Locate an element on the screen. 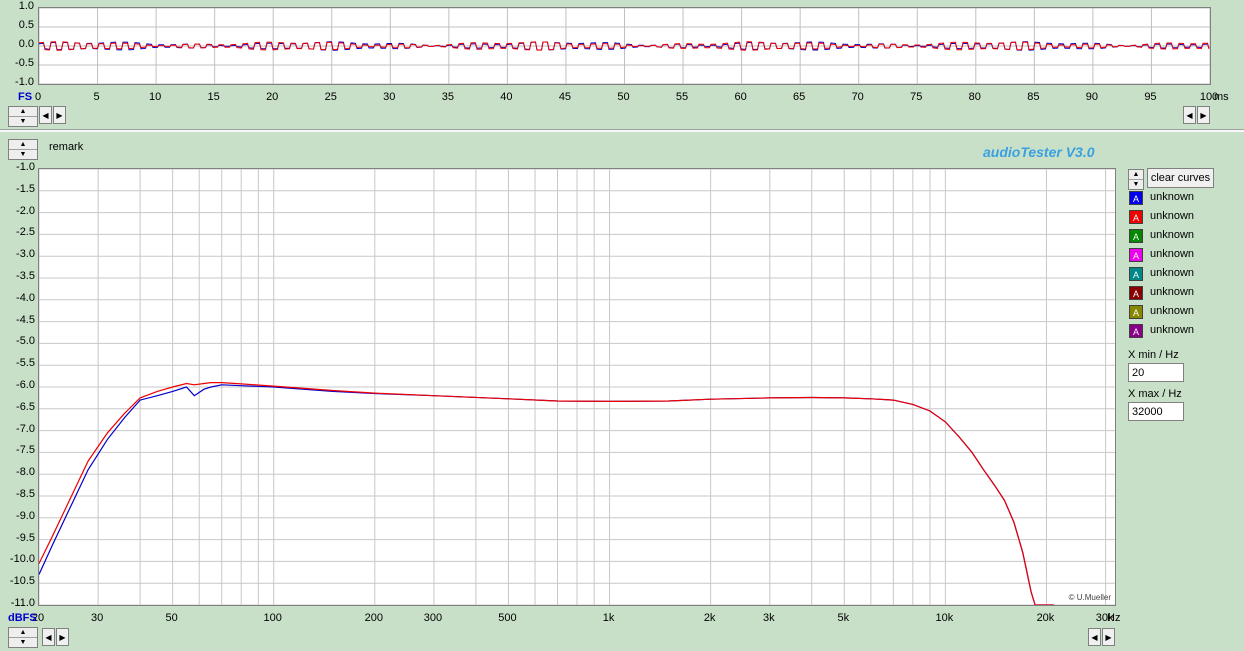  freq-scroll-left-button-right: ◀ is located at coordinates (1094, 637).